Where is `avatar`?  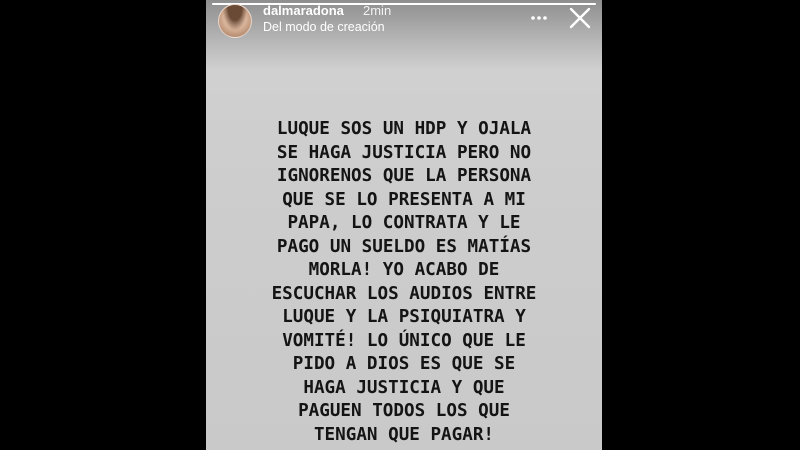 avatar is located at coordinates (235, 21).